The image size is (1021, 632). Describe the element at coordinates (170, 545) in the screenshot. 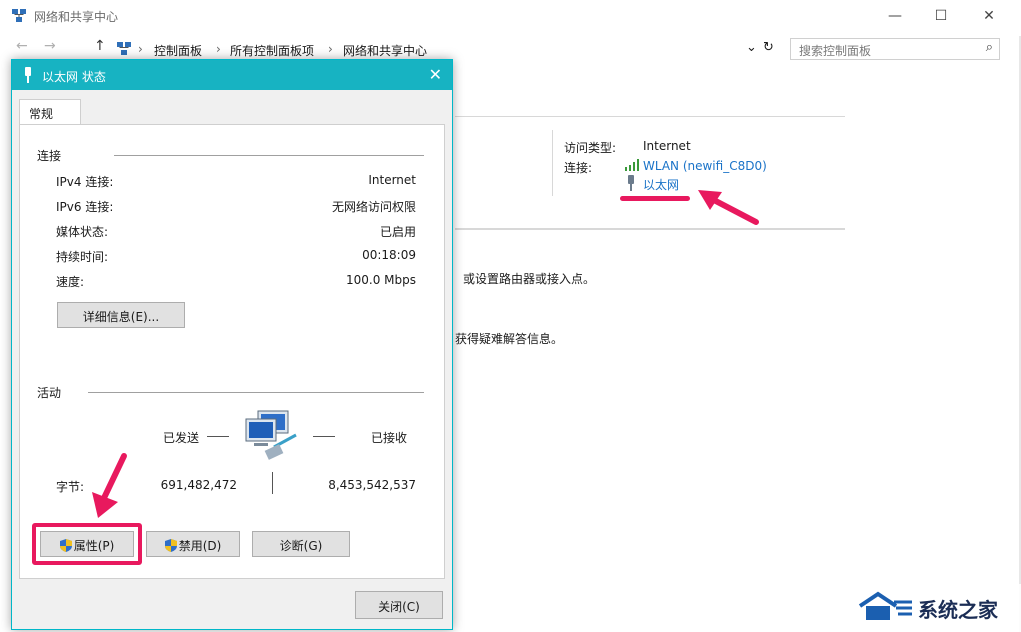

I see `uac-shield-icon` at that location.